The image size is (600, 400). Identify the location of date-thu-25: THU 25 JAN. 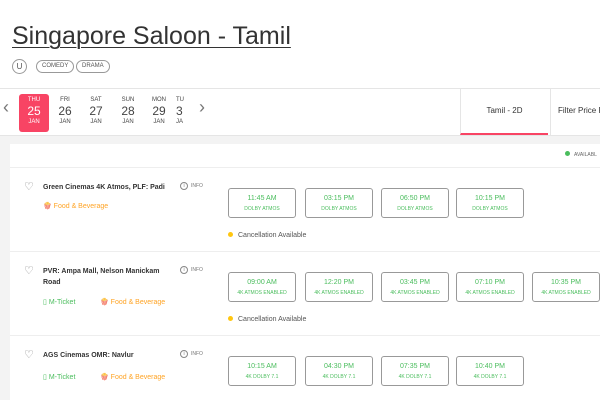
(34, 113).